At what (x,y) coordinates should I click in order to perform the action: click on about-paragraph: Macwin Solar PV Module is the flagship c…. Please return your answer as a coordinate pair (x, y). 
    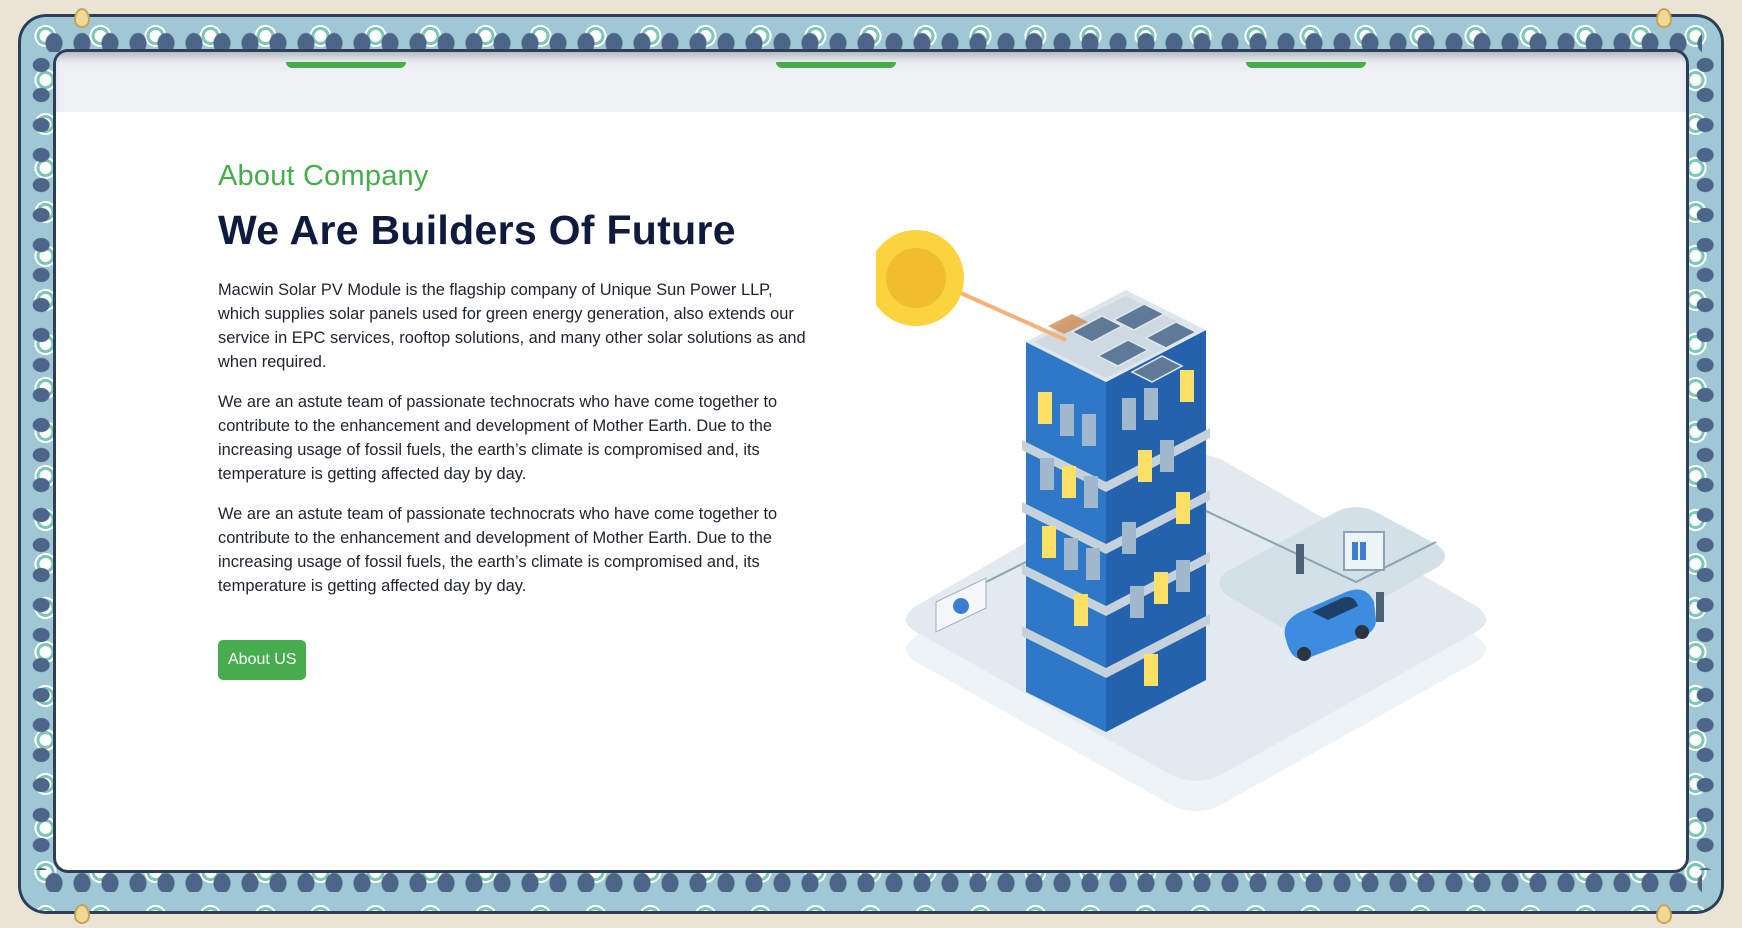
    Looking at the image, I should click on (512, 326).